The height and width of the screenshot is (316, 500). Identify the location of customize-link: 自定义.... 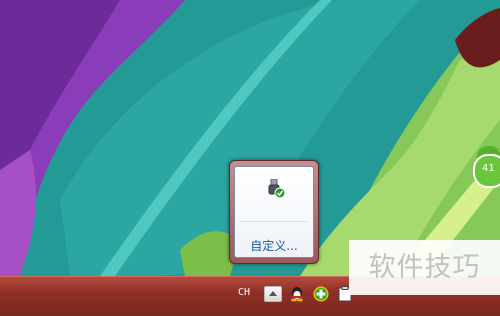
(274, 245).